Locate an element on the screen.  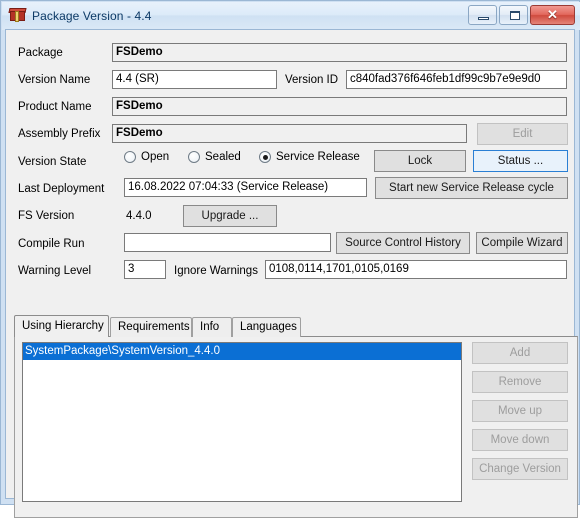
tab-using-hierarchy: Using Hierarchy is located at coordinates (61, 326).